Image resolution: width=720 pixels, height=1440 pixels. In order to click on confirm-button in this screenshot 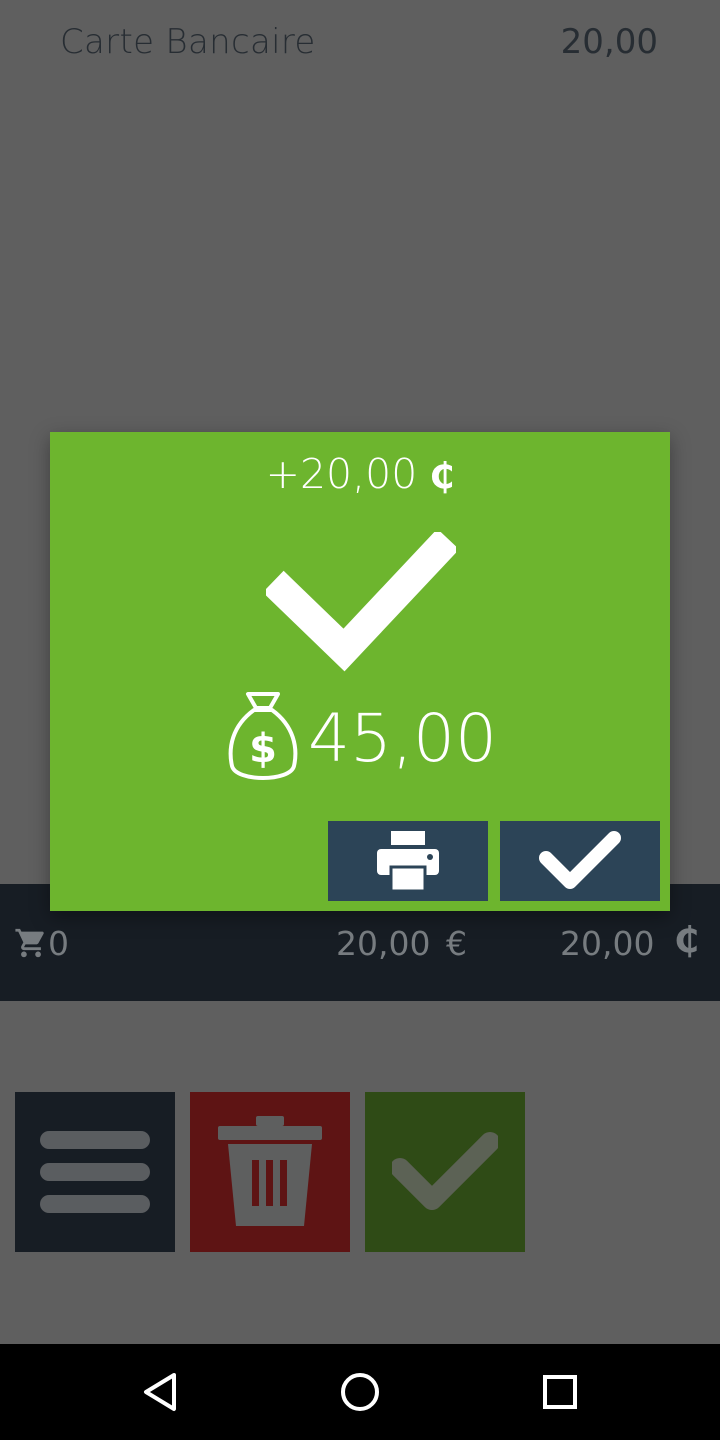, I will do `click(580, 861)`.